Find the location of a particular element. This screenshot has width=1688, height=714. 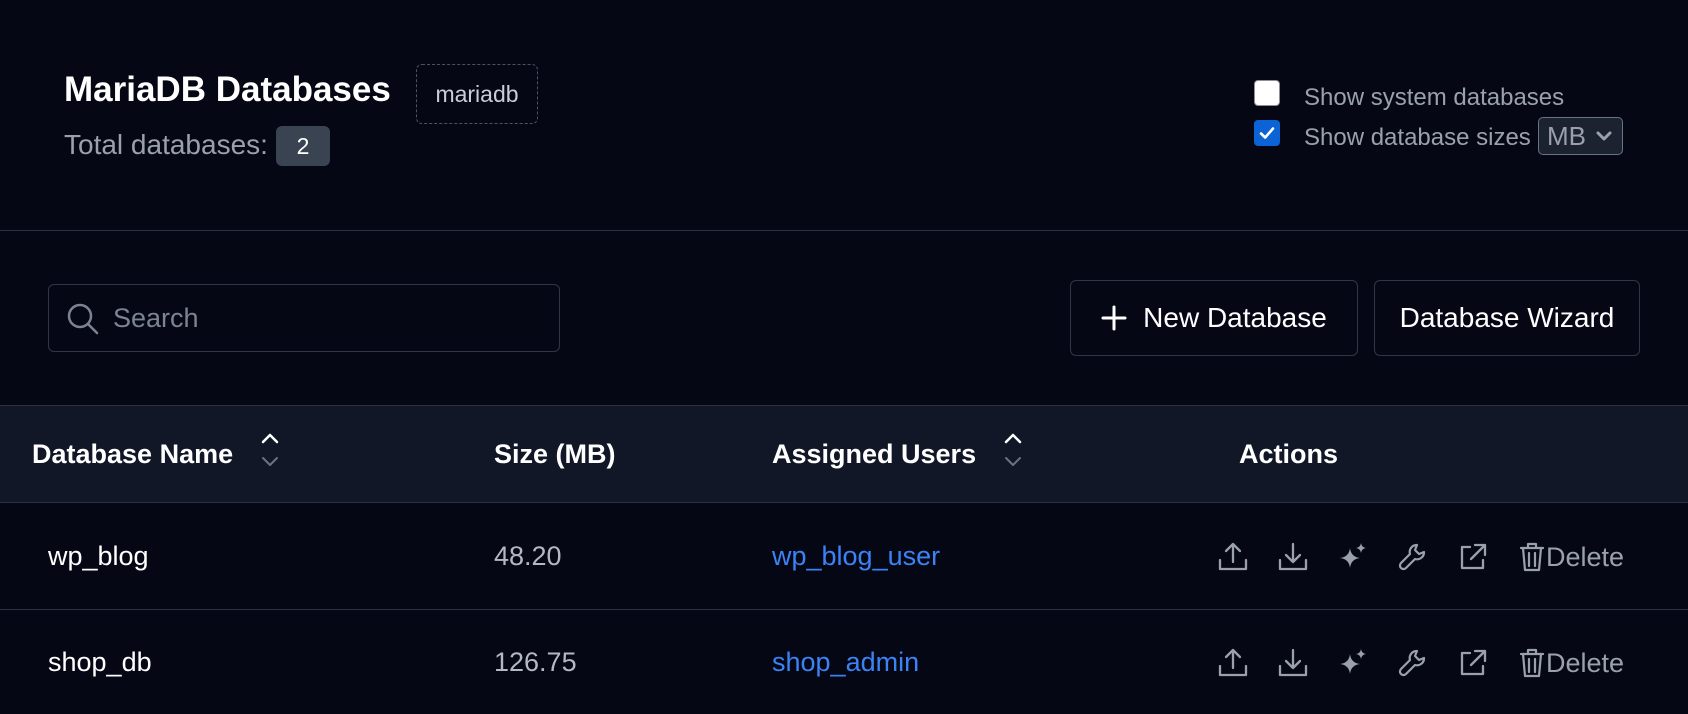

new-database-label: New Database is located at coordinates (1235, 317).